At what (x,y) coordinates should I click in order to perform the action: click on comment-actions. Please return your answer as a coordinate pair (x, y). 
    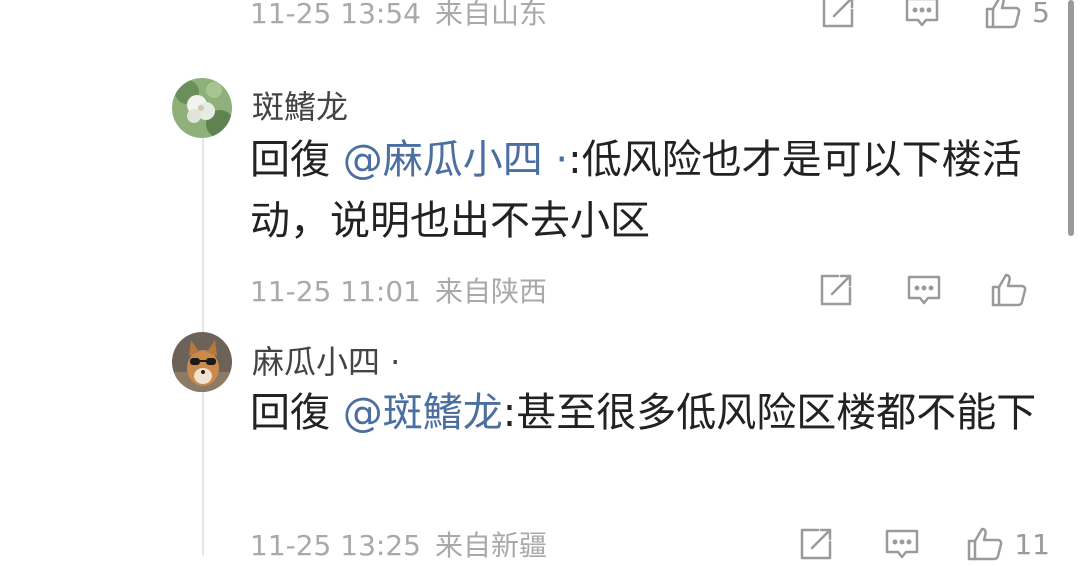
    Looking at the image, I should click on (934, 290).